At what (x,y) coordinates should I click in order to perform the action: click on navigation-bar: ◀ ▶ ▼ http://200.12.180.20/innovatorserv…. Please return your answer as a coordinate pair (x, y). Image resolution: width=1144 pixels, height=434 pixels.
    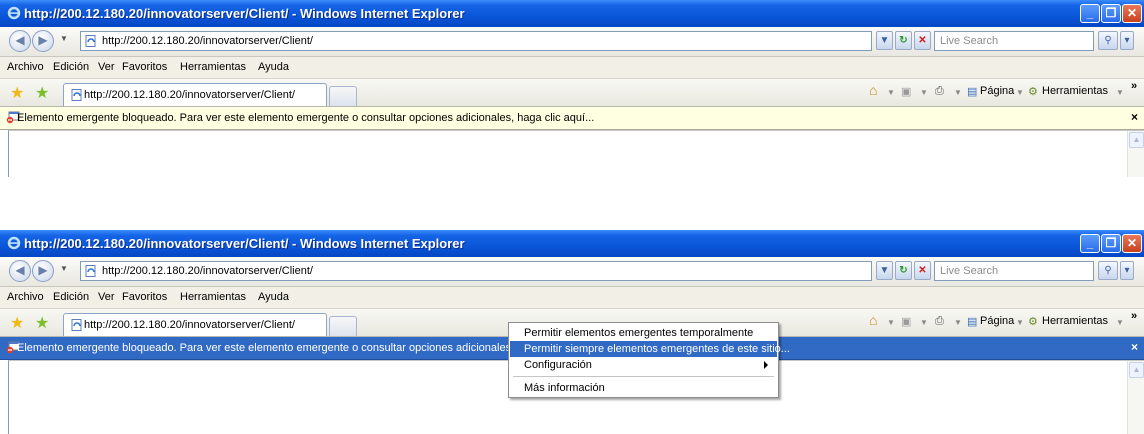
    Looking at the image, I should click on (572, 272).